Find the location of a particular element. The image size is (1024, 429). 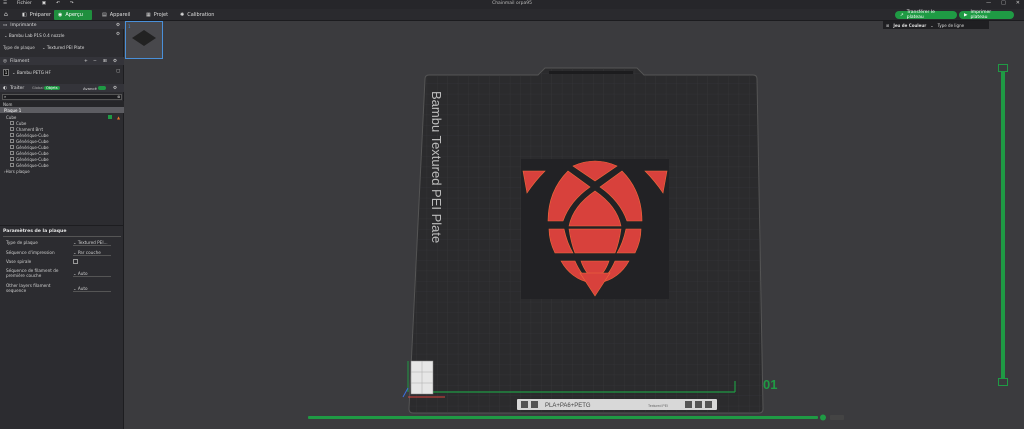

thumbnail-image: 1 is located at coordinates (142, 35).